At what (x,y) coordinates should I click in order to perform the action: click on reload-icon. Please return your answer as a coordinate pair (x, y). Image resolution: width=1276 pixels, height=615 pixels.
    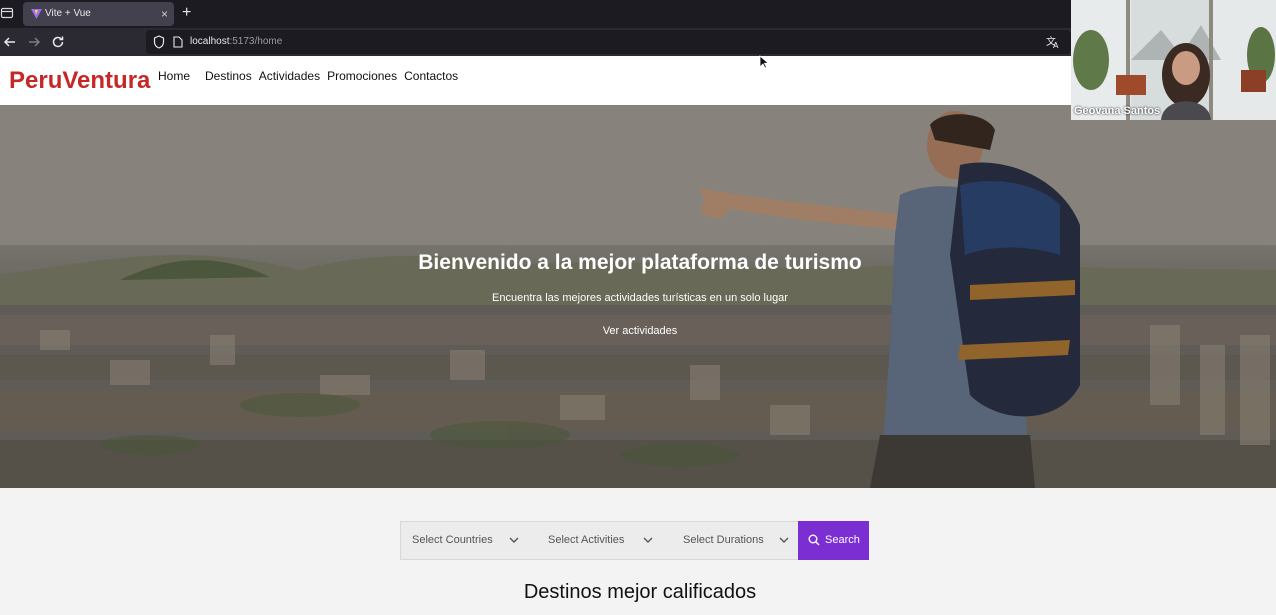
    Looking at the image, I should click on (58, 42).